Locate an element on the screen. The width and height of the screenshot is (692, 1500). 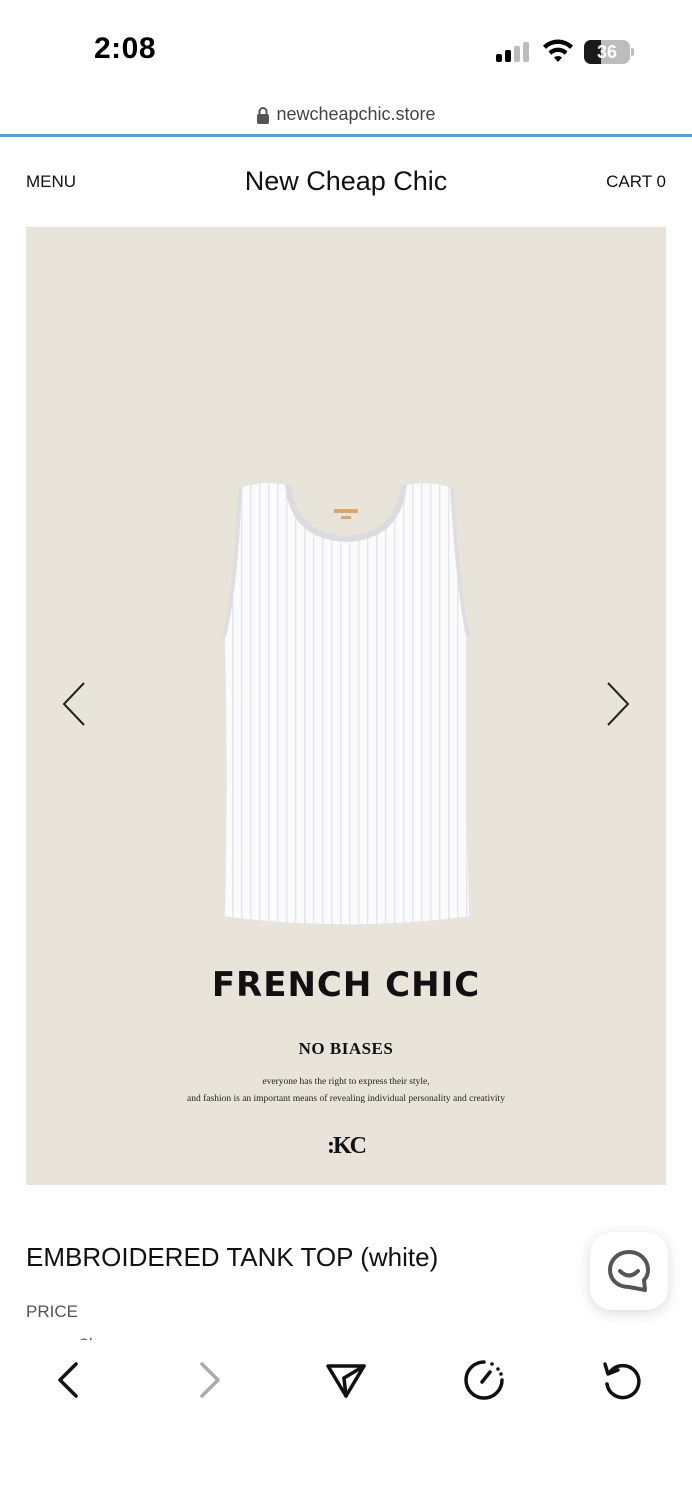
lock-icon is located at coordinates (263, 115).